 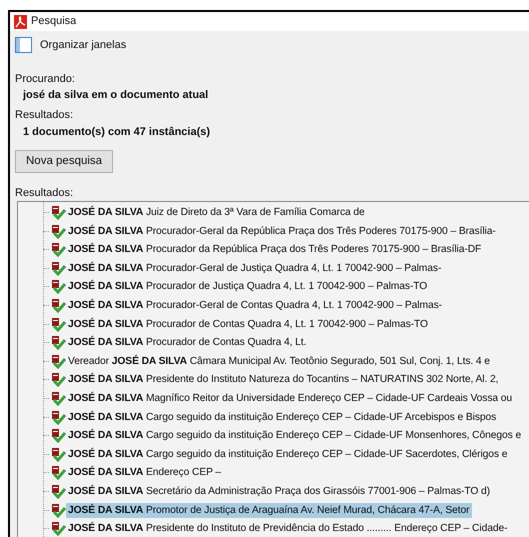 What do you see at coordinates (275, 250) in the screenshot?
I see `result-item: JOSÉ DA SILVA Procurador da República Praça dos Três Poderes 70175-900 – Brasília-DF` at bounding box center [275, 250].